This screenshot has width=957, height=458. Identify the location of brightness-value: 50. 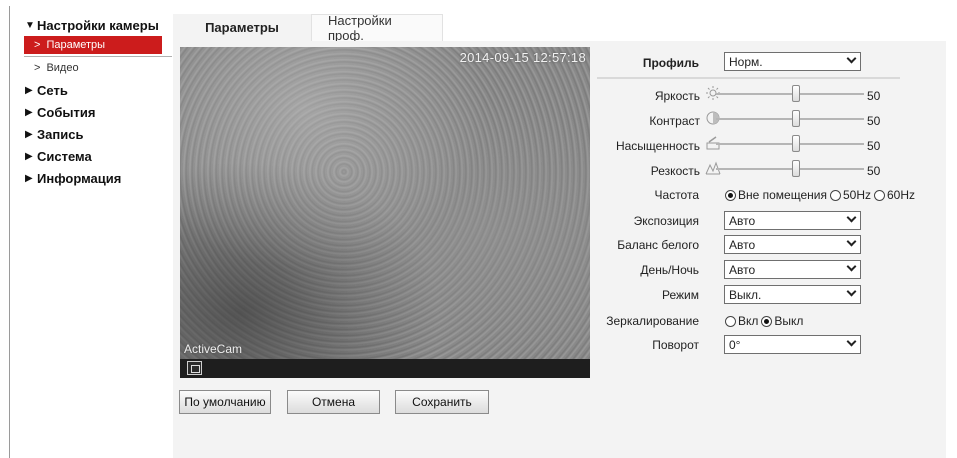
(874, 96).